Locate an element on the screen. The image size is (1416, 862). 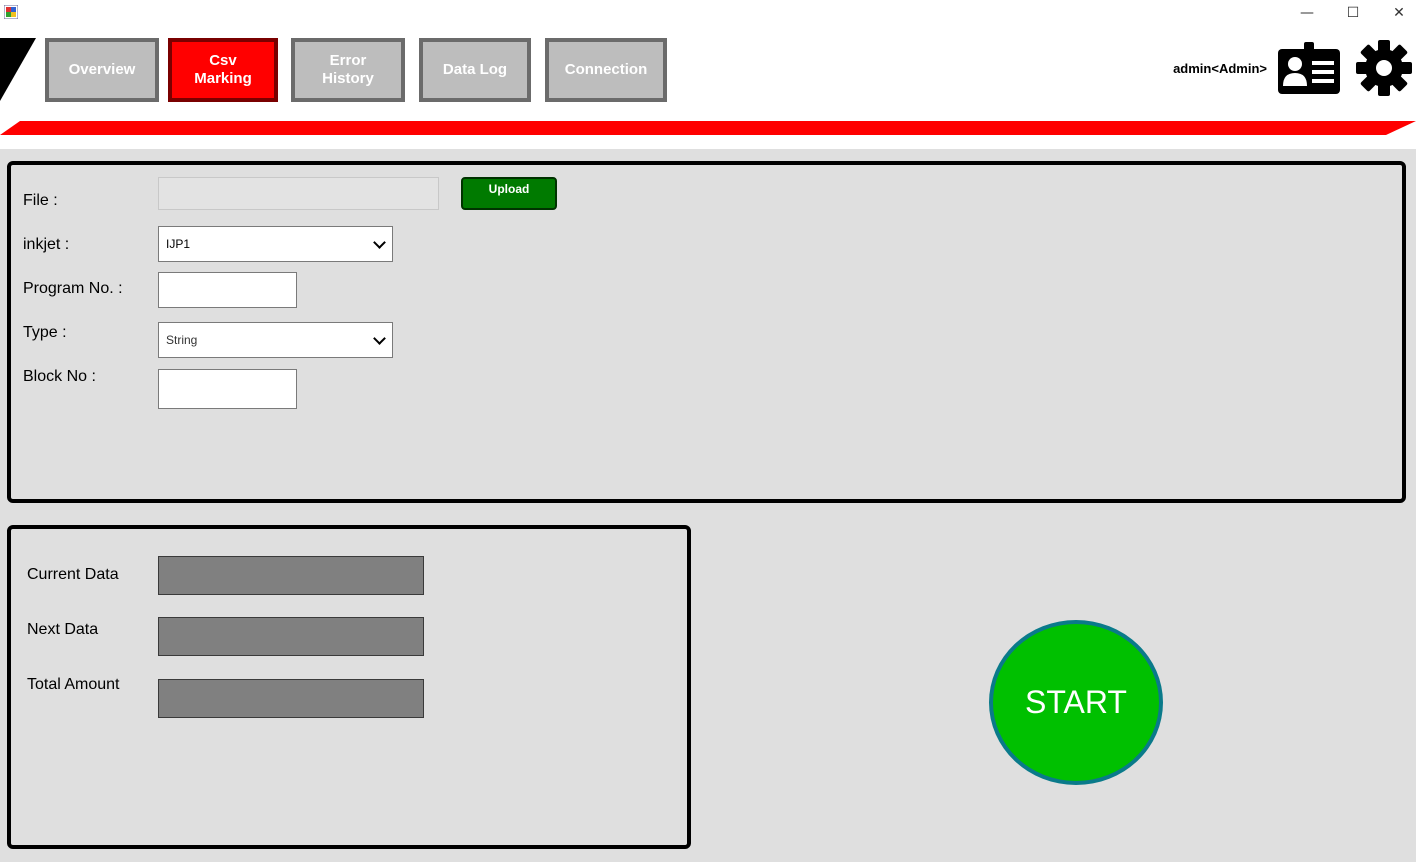
current-data-field is located at coordinates (291, 575).